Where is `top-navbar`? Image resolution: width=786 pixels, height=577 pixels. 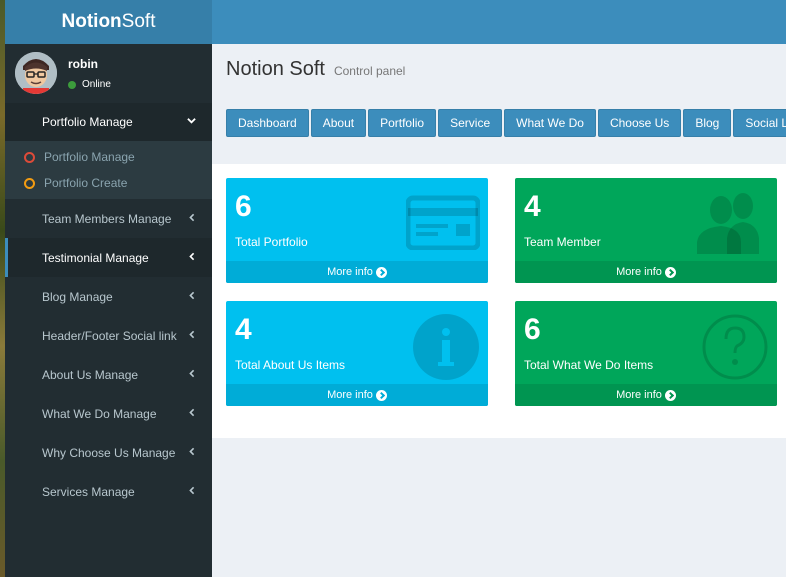 top-navbar is located at coordinates (499, 22).